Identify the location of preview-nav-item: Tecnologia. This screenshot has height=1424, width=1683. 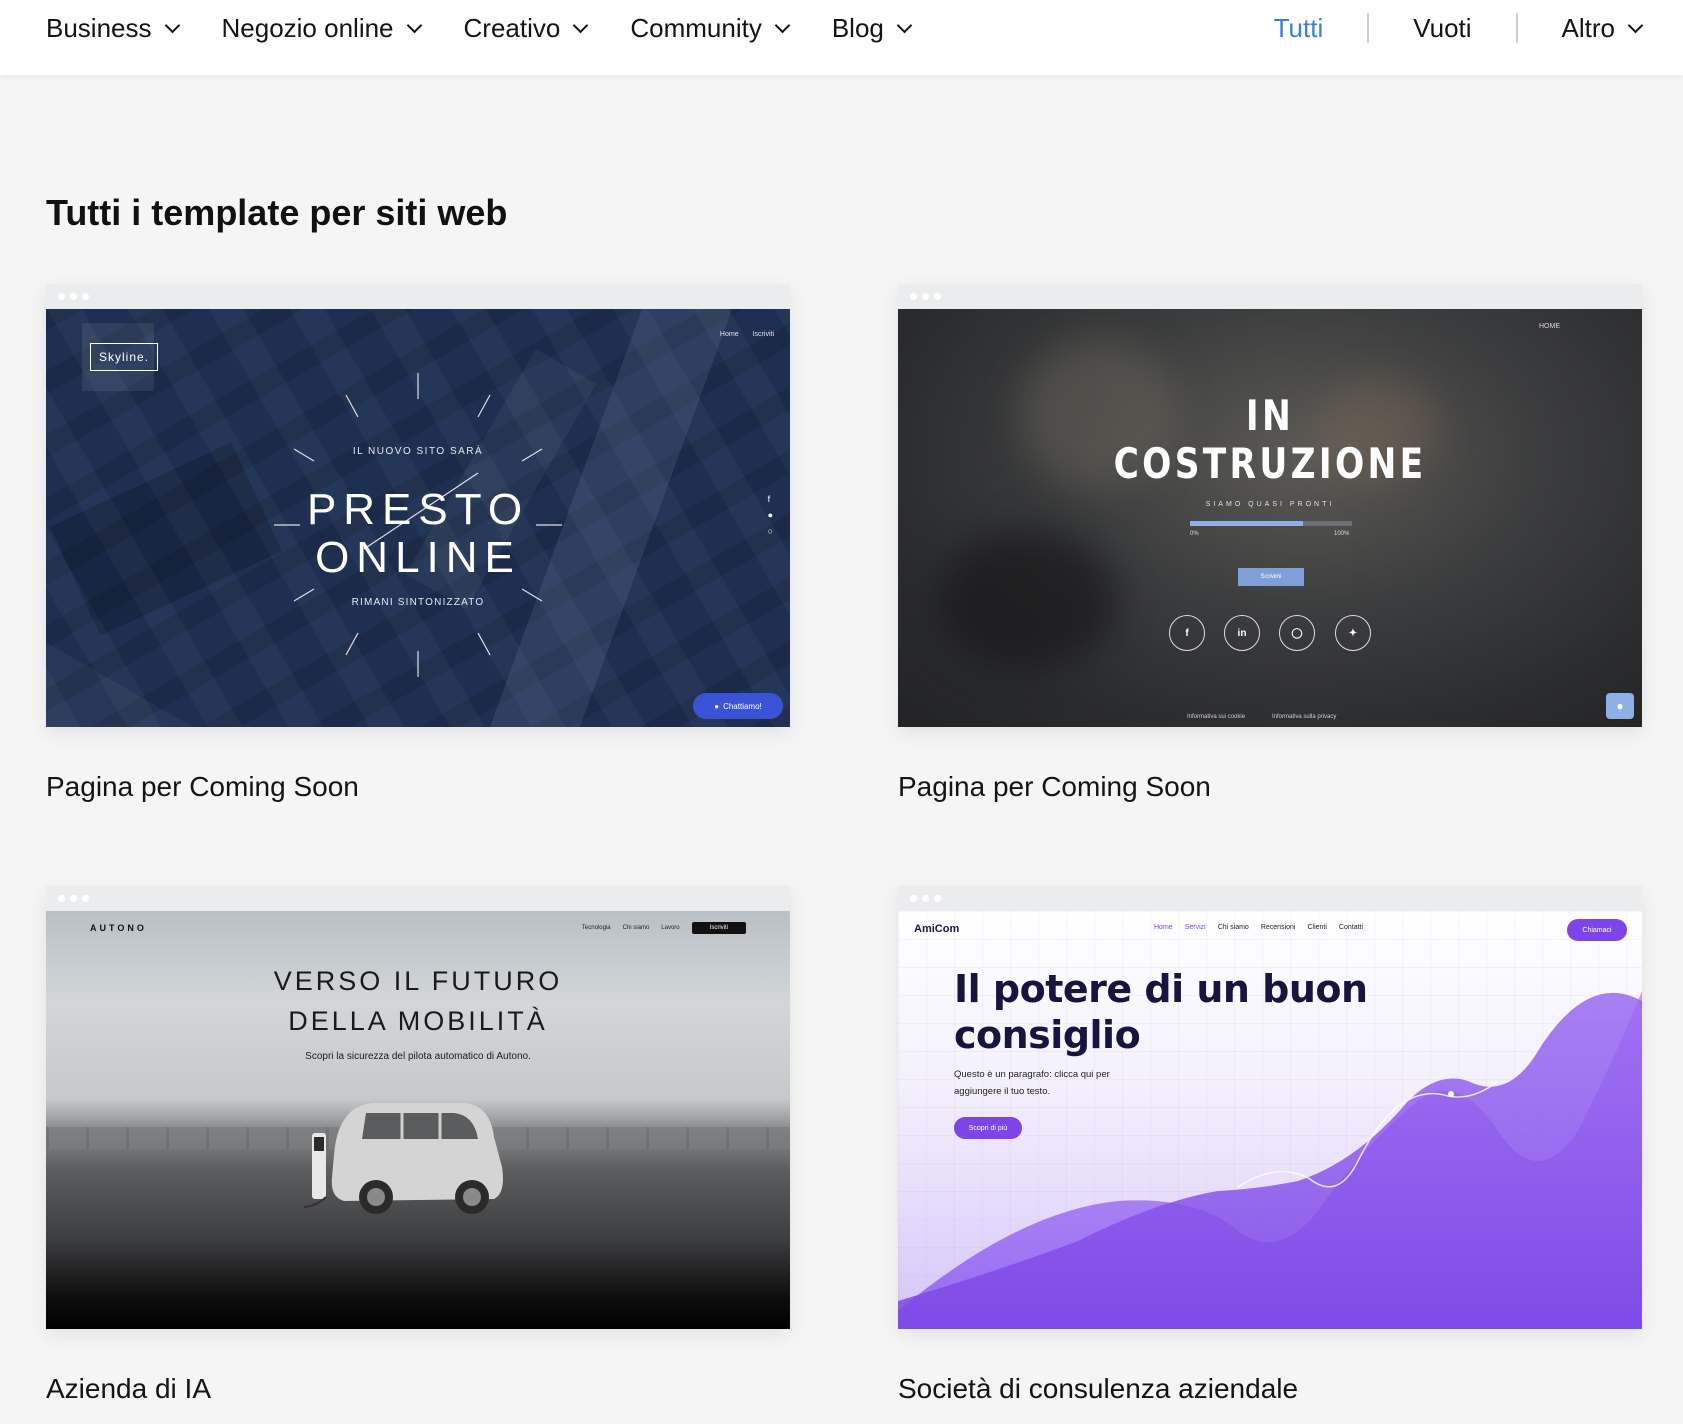
(596, 928).